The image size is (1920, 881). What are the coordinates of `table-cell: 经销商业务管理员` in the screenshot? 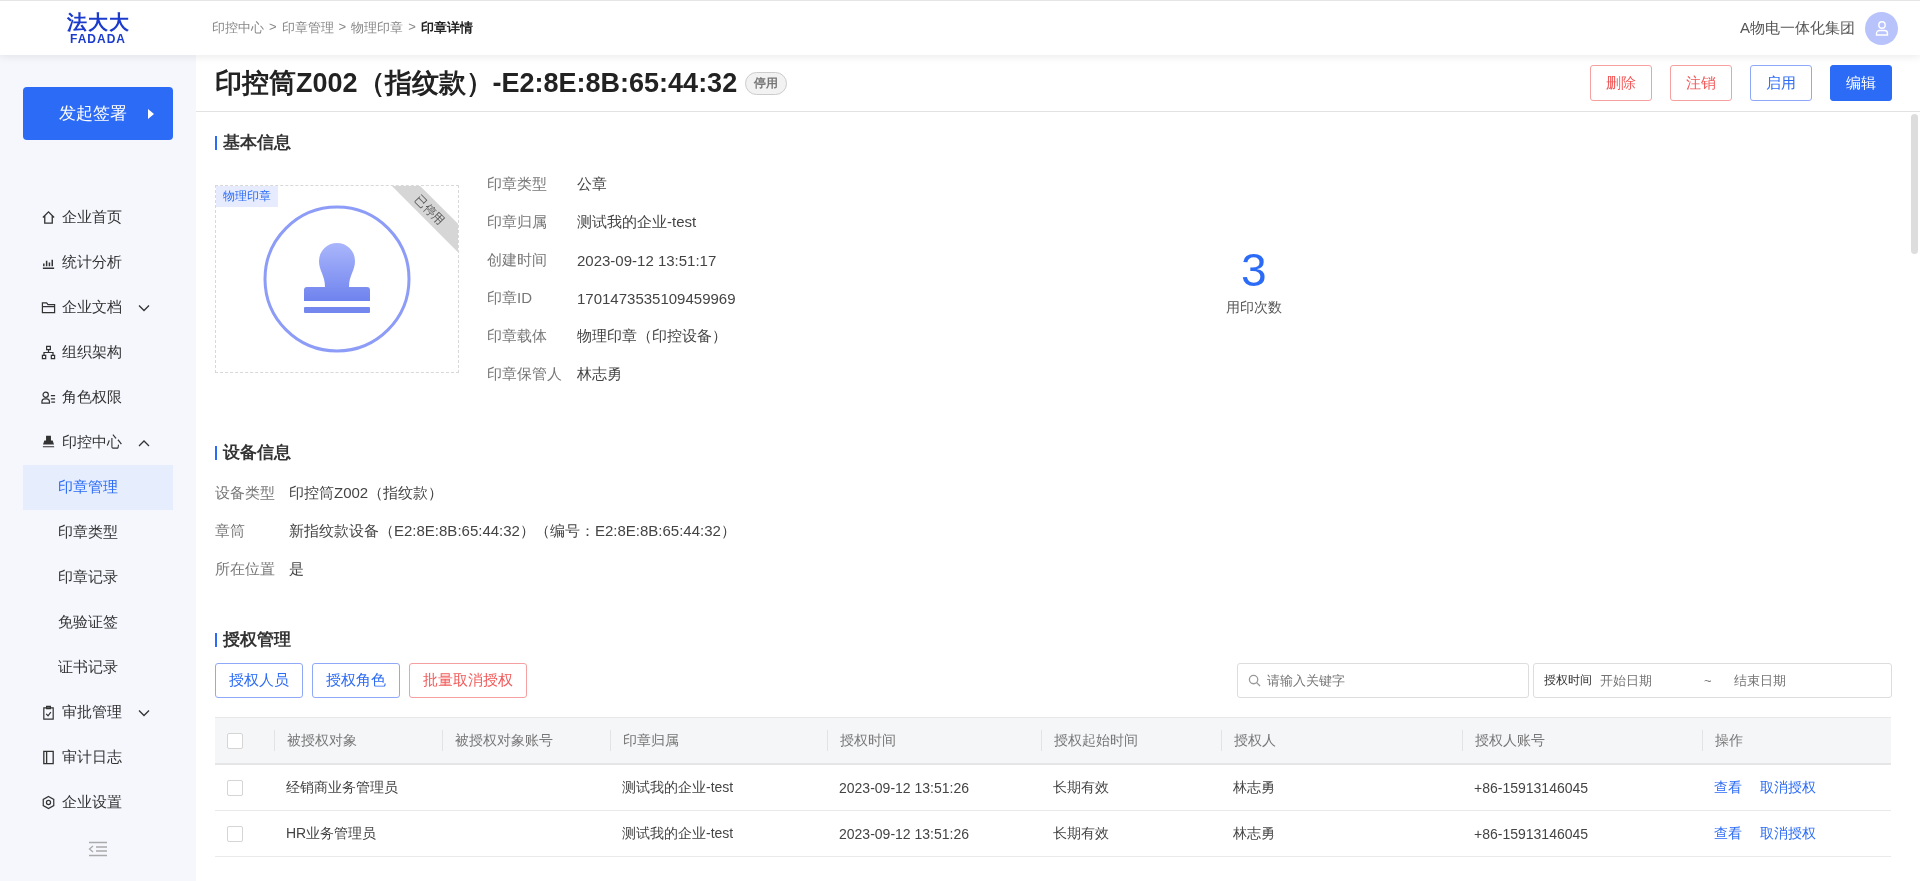 It's located at (342, 787).